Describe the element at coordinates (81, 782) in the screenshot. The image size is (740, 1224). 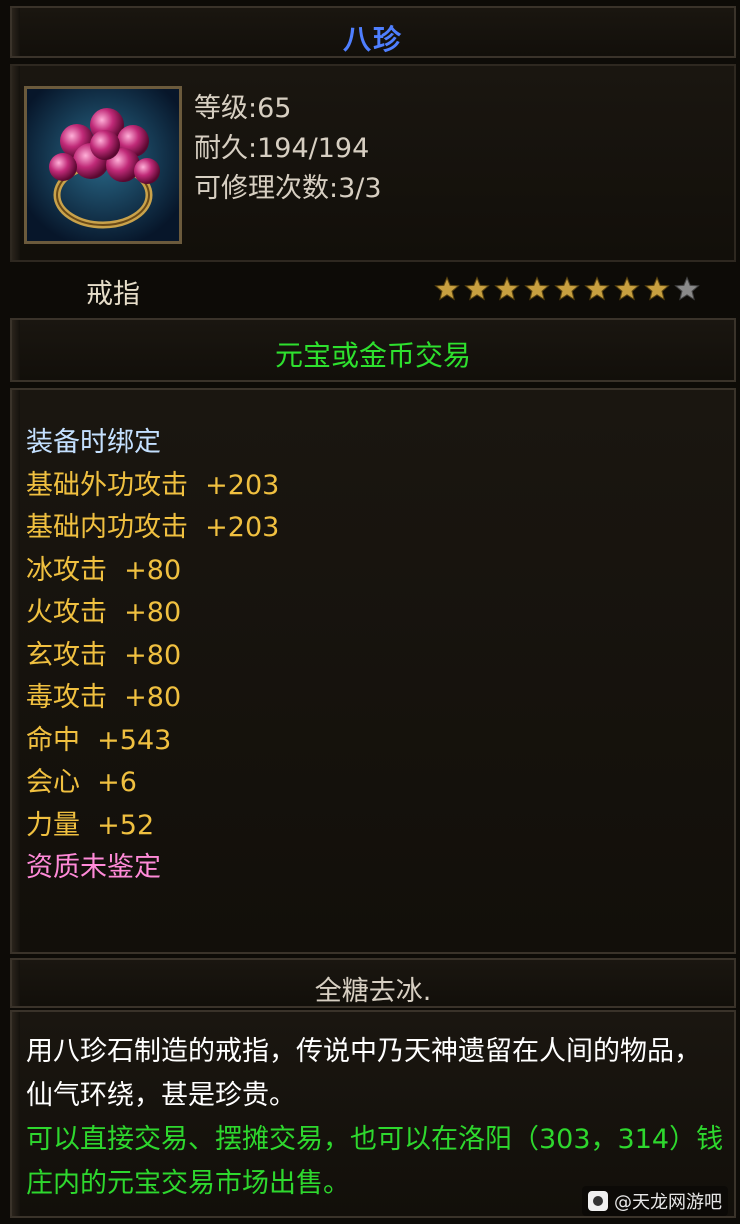
I see `attribute-line: 会心 +6` at that location.